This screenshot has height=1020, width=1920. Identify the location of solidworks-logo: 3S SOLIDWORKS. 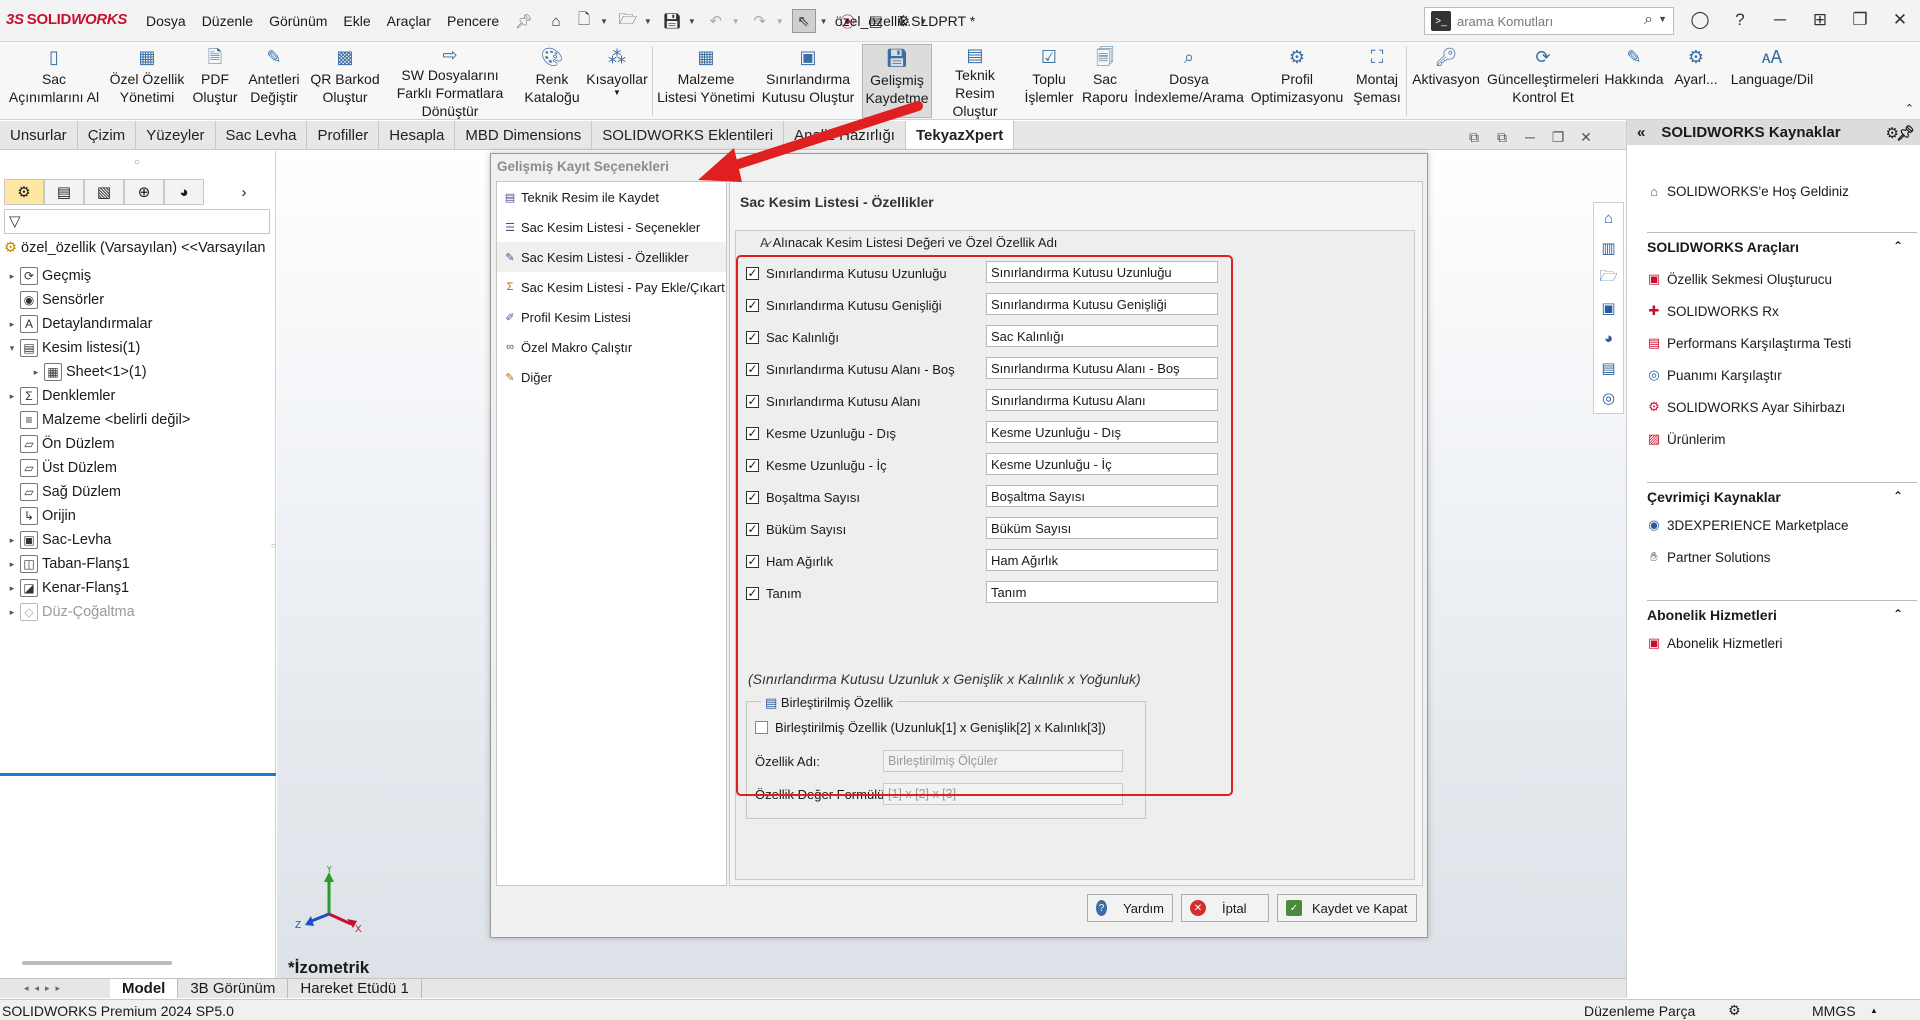
(66, 19).